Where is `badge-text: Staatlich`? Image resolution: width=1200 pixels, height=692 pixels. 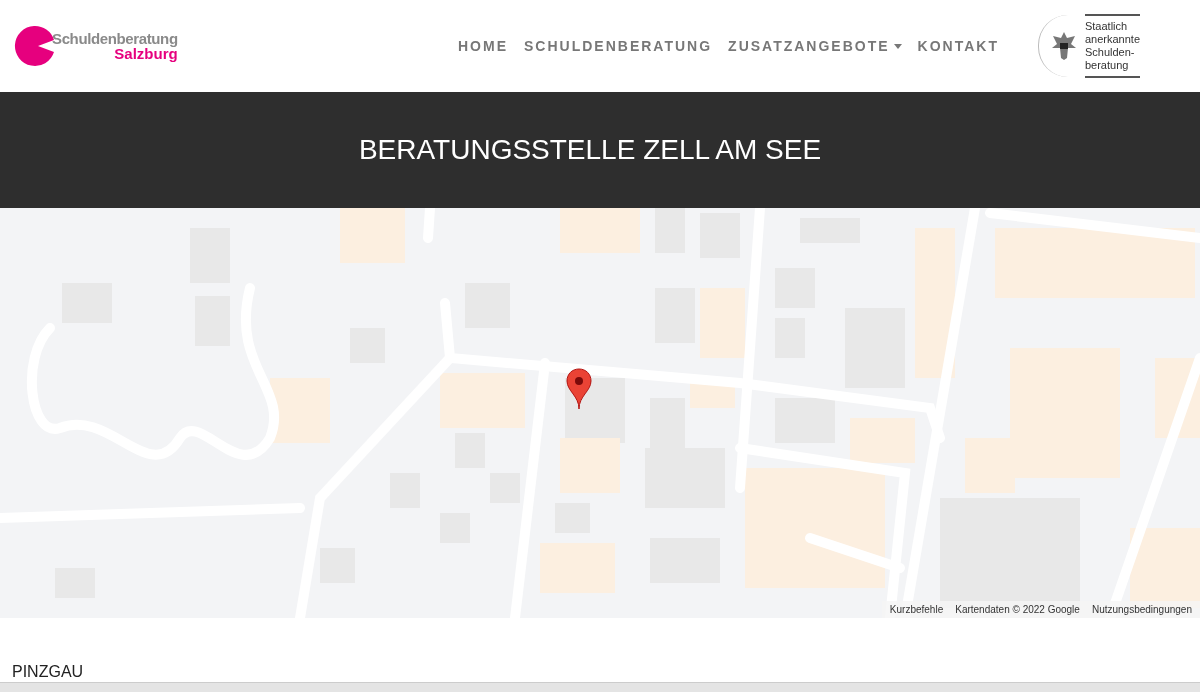 badge-text: Staatlich is located at coordinates (1106, 26).